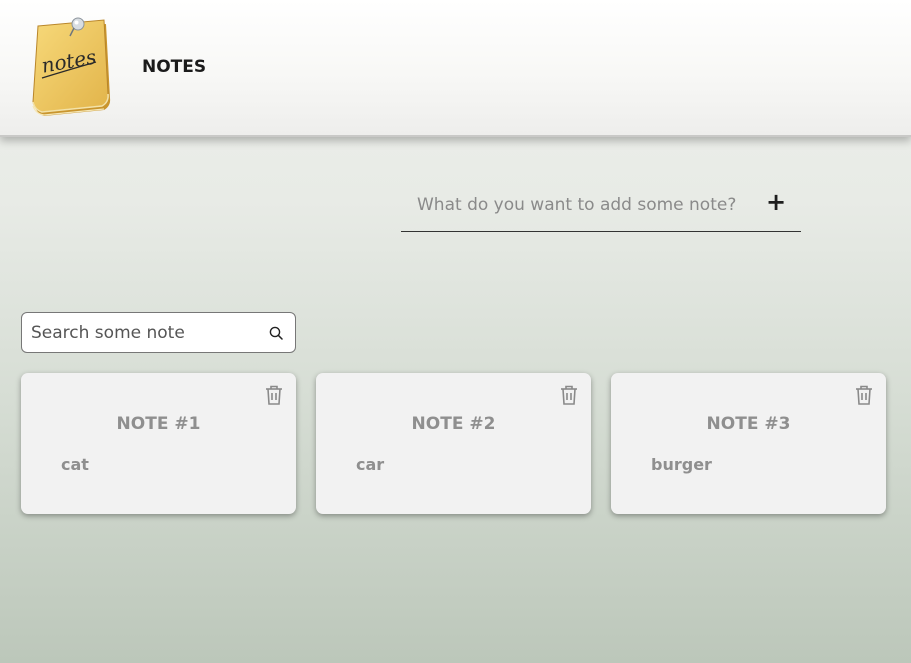 This screenshot has width=911, height=663. Describe the element at coordinates (158, 443) in the screenshot. I see `note-card: NOTE #1 cat` at that location.